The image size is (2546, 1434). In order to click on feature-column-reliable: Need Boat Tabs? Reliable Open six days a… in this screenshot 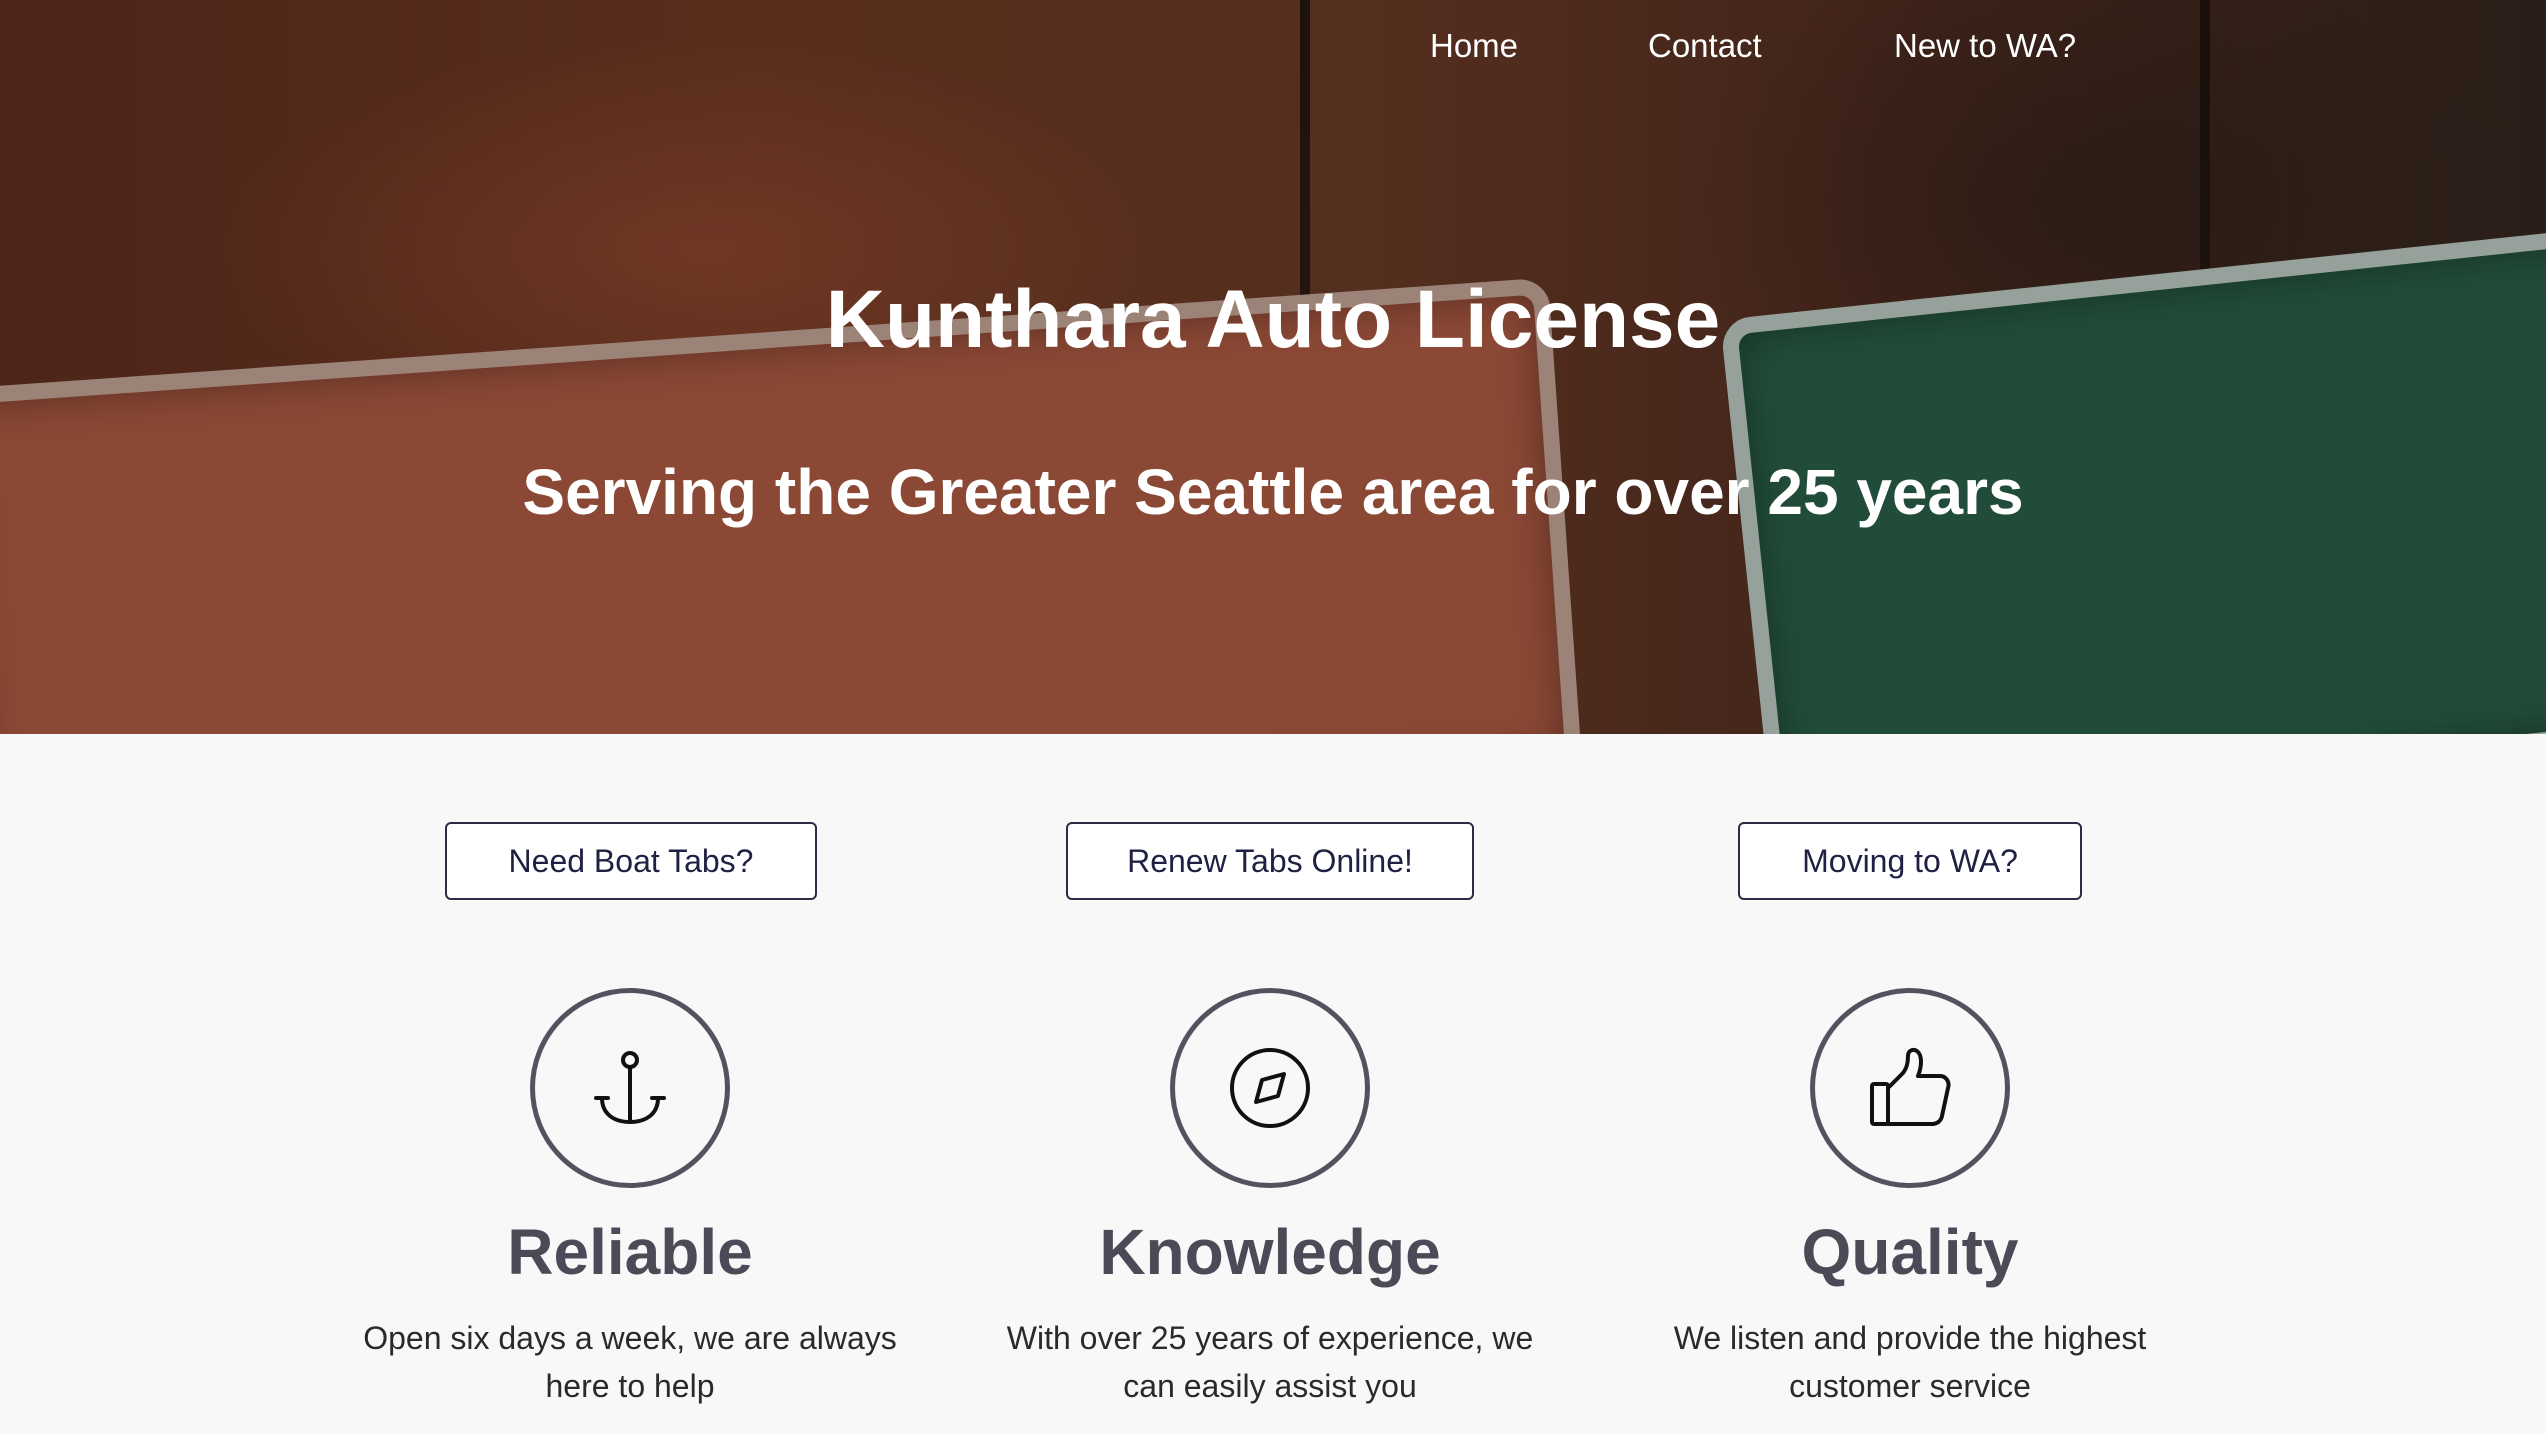, I will do `click(630, 1084)`.